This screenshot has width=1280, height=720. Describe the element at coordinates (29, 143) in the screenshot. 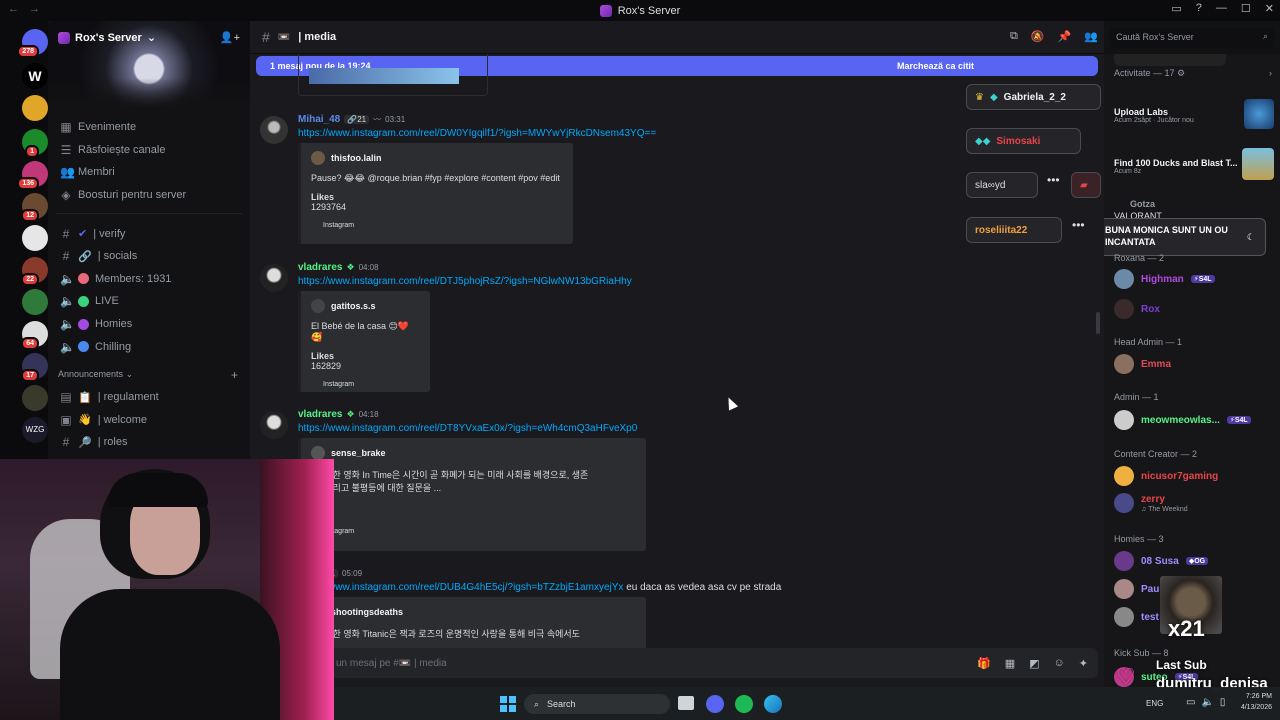

I see `server-icon: 1` at that location.